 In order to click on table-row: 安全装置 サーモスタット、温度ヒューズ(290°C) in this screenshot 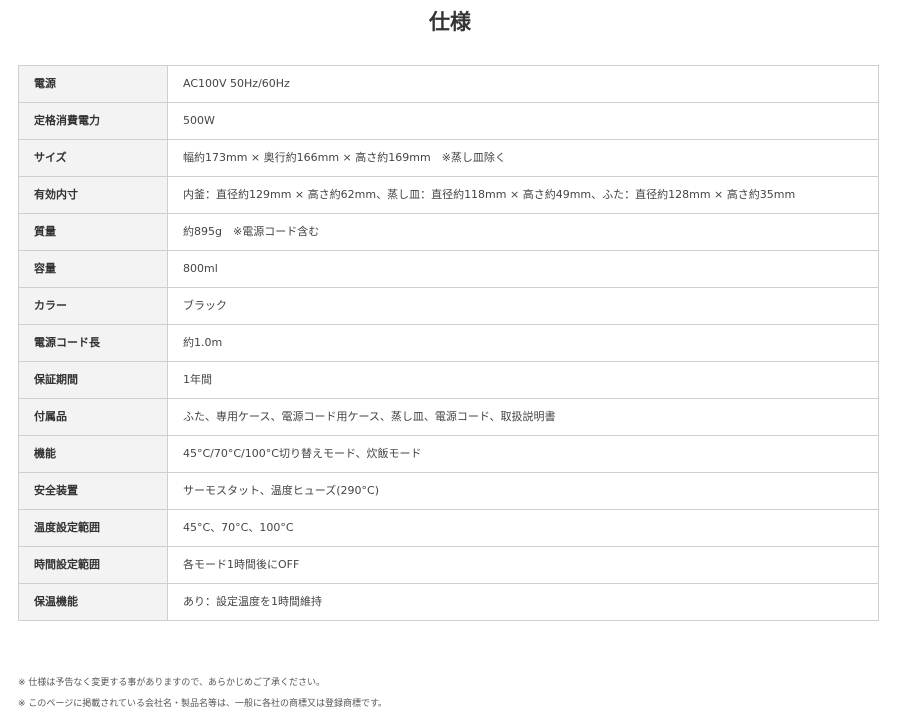, I will do `click(448, 491)`.